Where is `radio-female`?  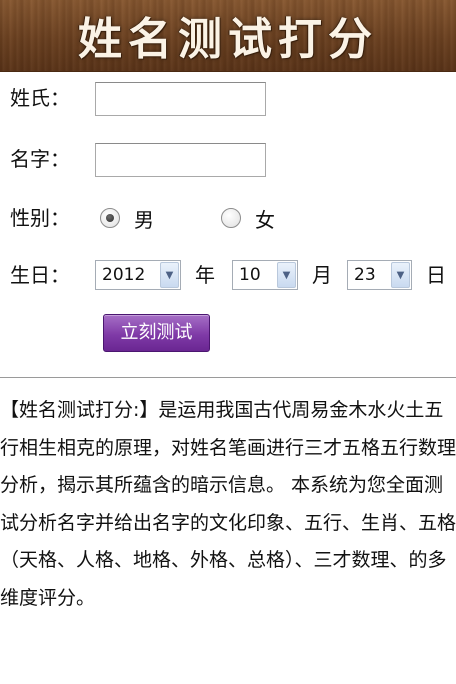
radio-female is located at coordinates (231, 218).